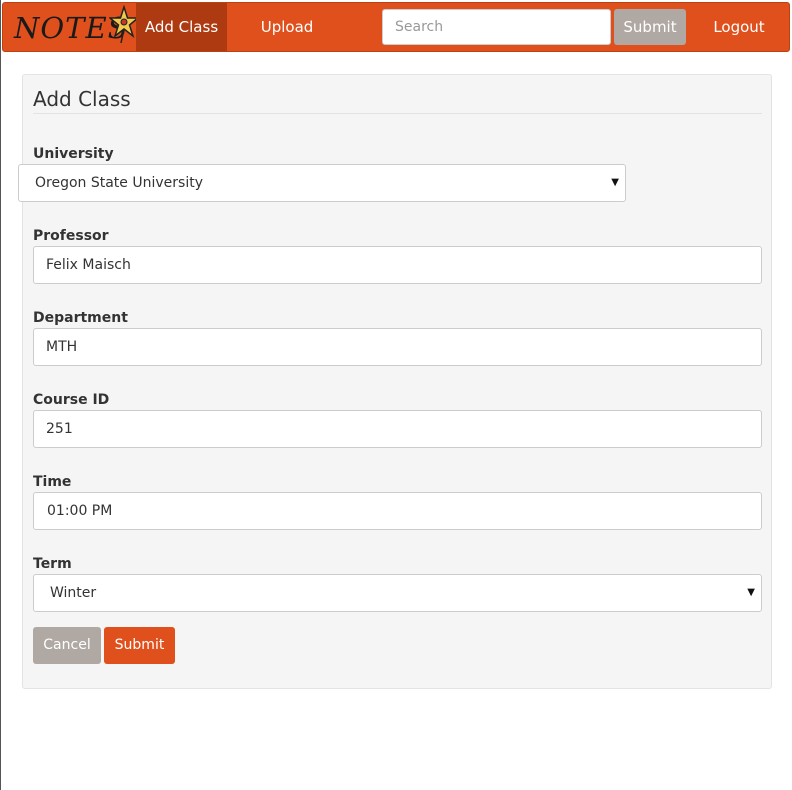  What do you see at coordinates (52, 564) in the screenshot?
I see `term-label: Term` at bounding box center [52, 564].